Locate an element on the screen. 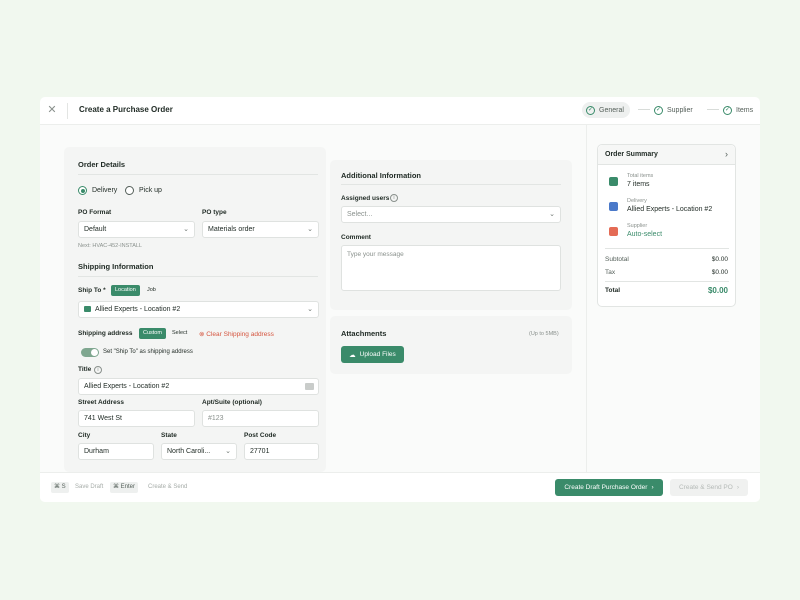 This screenshot has width=800, height=600. po-type-select: Materials order ⌄ is located at coordinates (260, 229).